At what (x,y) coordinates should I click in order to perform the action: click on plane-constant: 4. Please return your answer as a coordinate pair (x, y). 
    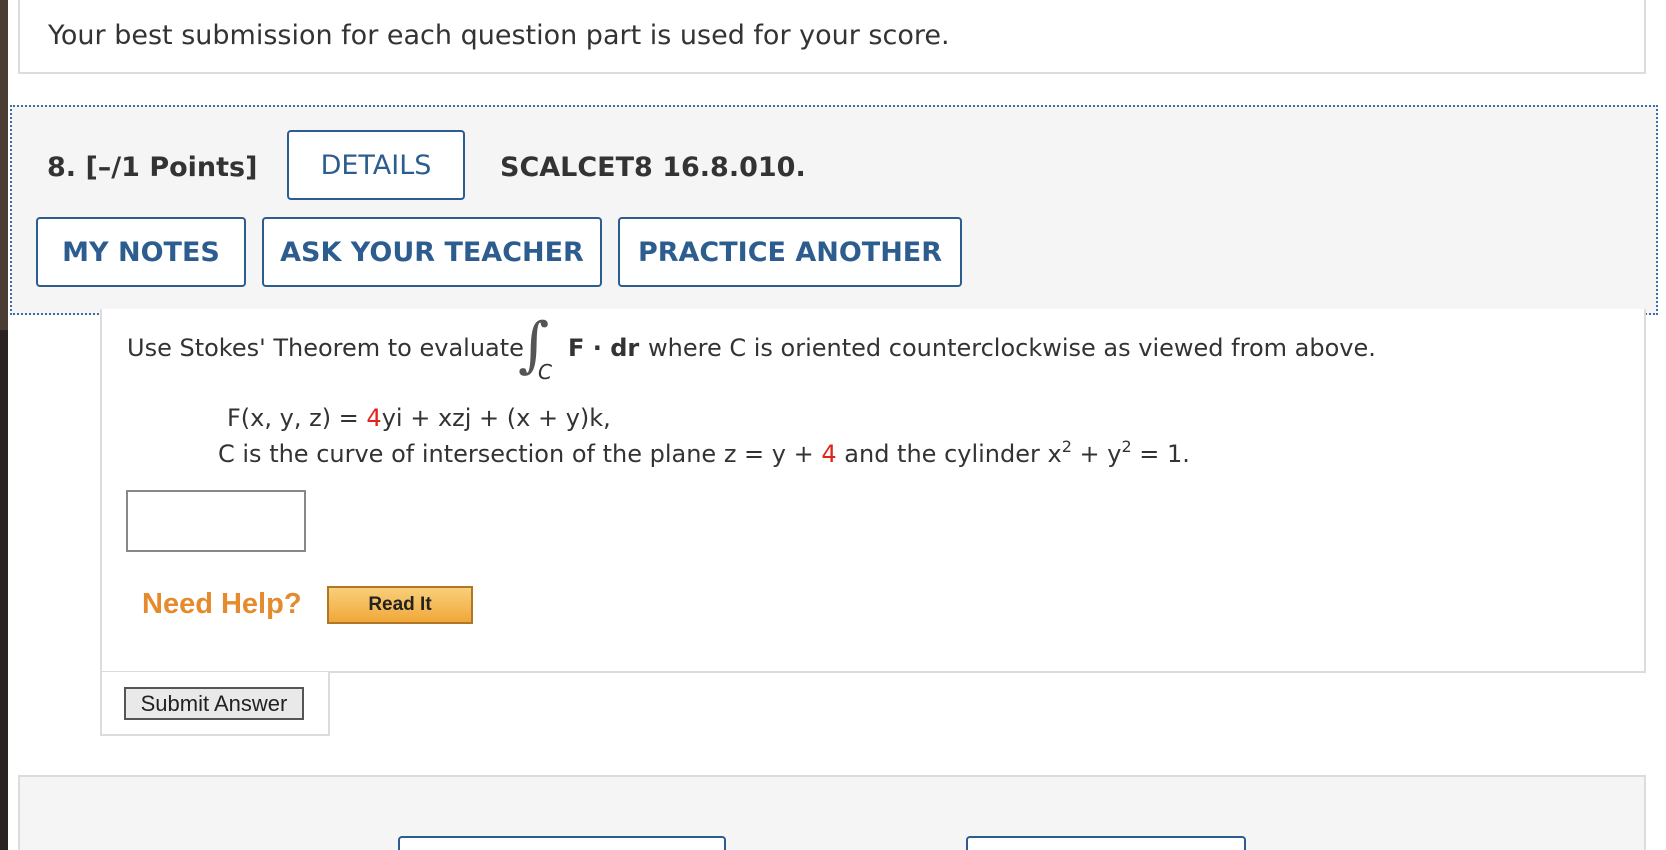
    Looking at the image, I should click on (829, 454).